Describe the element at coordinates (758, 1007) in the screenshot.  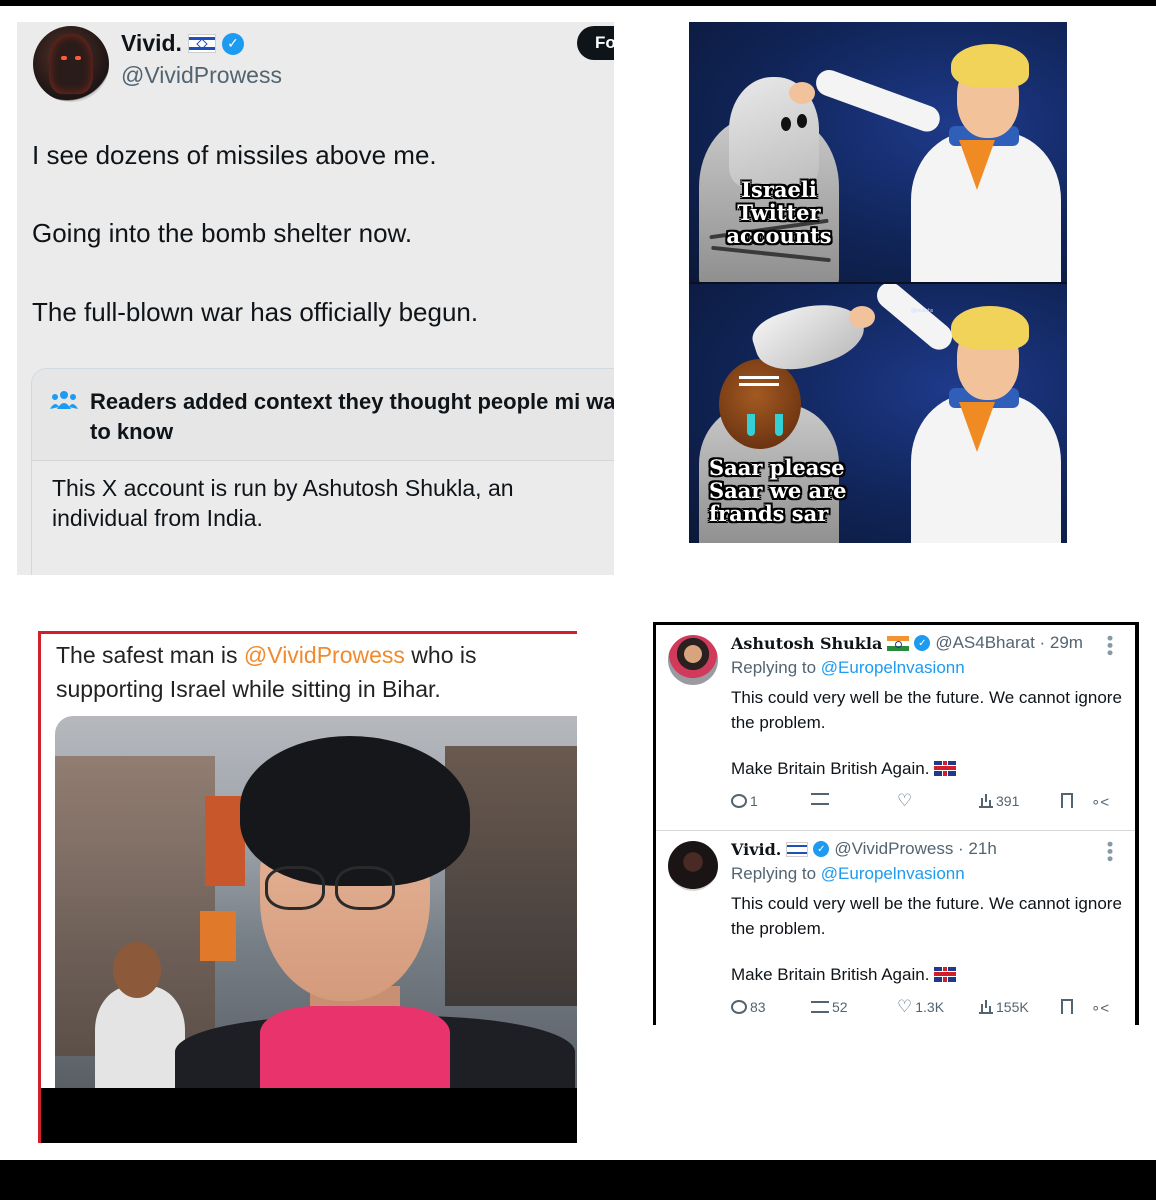
I see `reply-count: 83` at that location.